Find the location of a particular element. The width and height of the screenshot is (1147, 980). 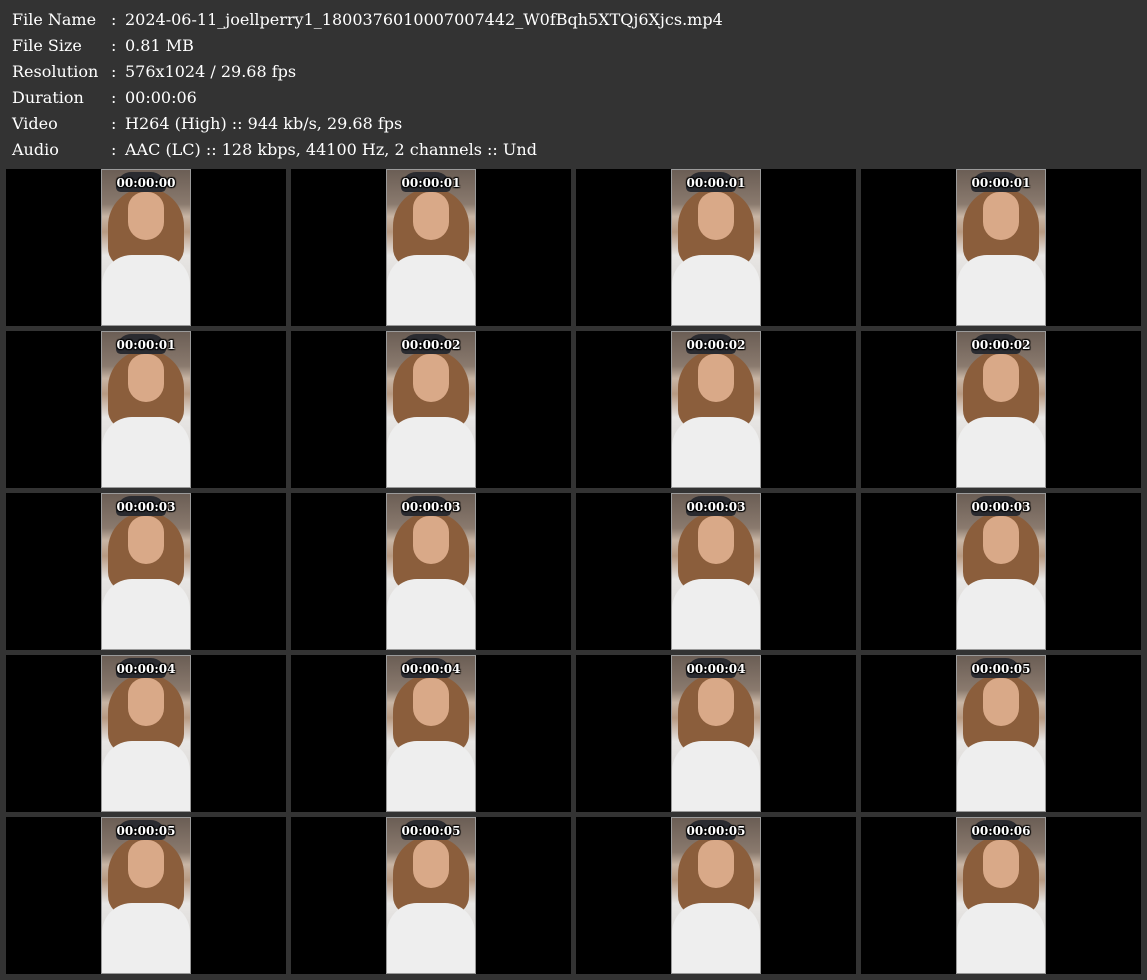

info-label: Resolution is located at coordinates (55, 71).